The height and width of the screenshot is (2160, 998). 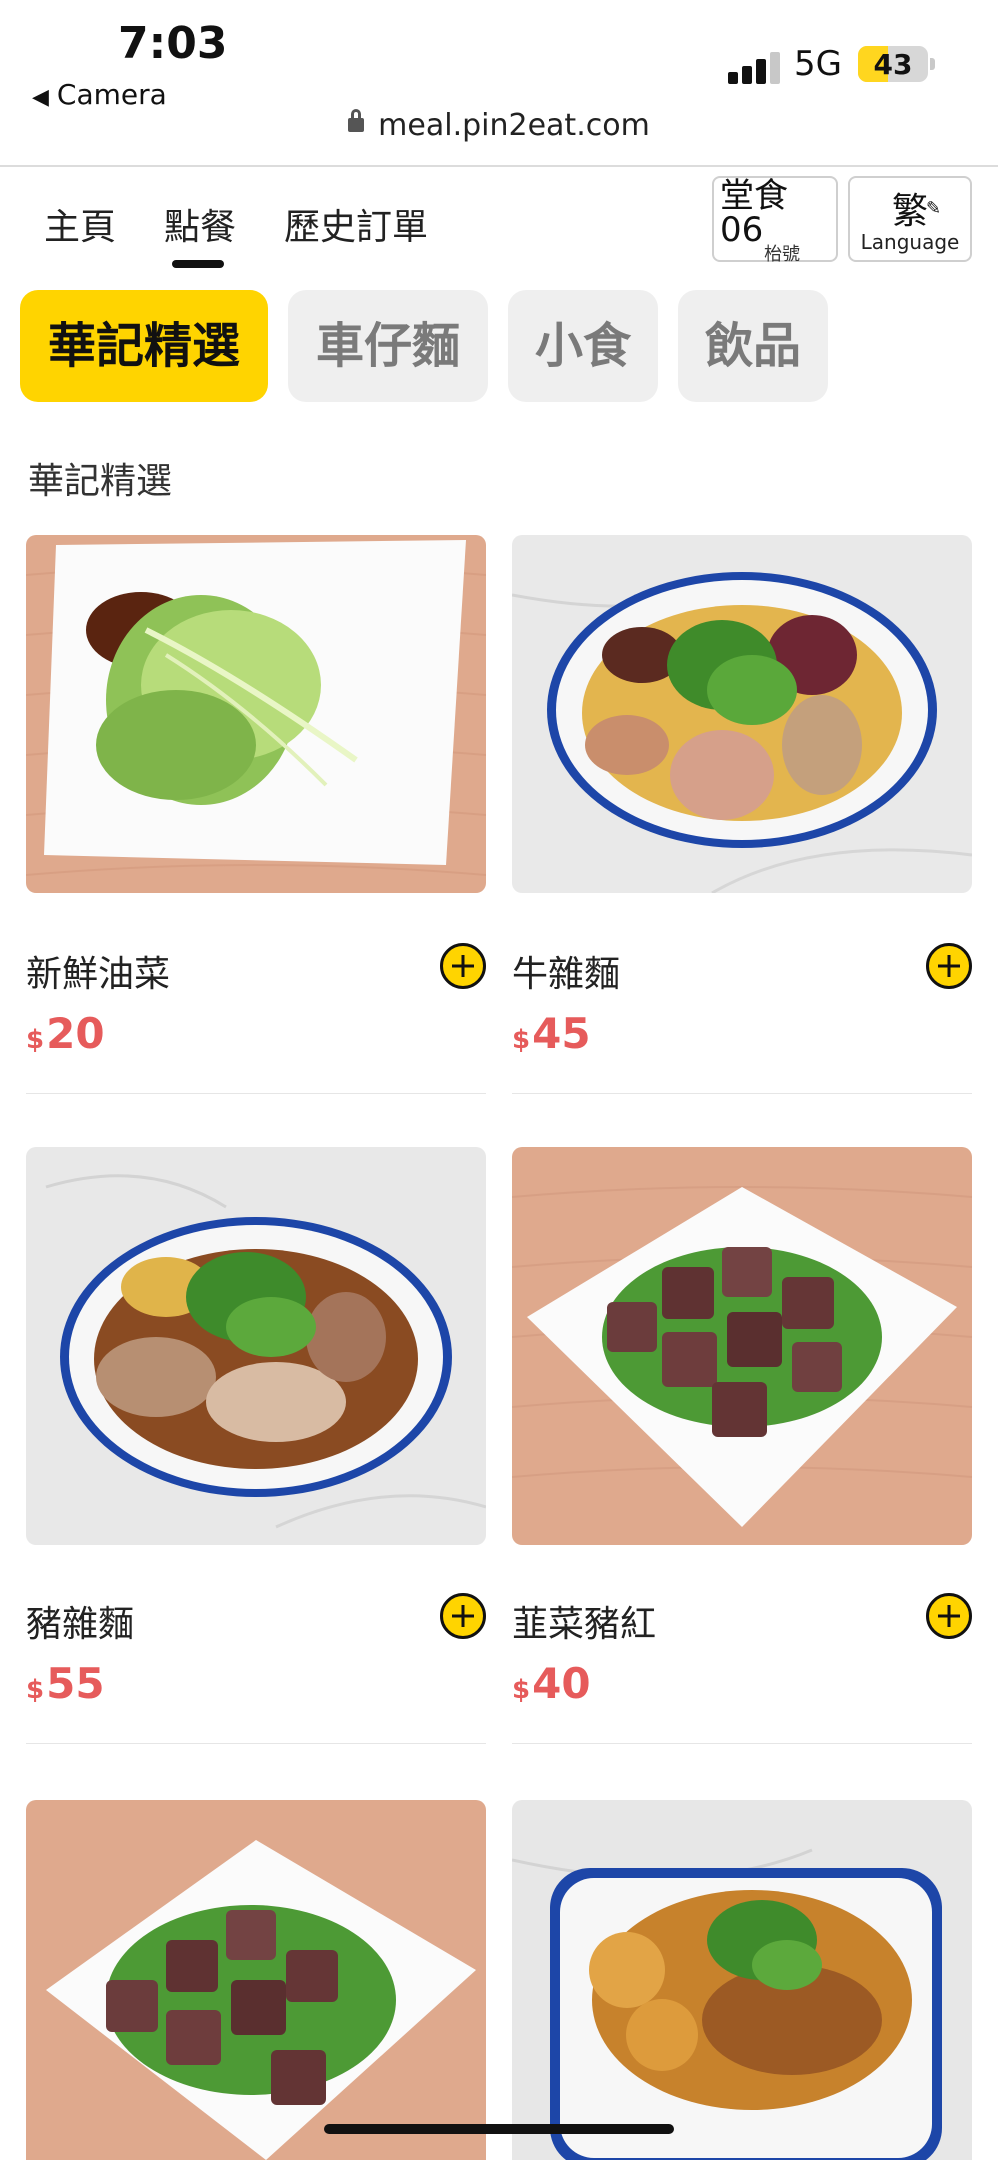 I want to click on category-chip-cart-noodles: 車仔麵, so click(x=388, y=346).